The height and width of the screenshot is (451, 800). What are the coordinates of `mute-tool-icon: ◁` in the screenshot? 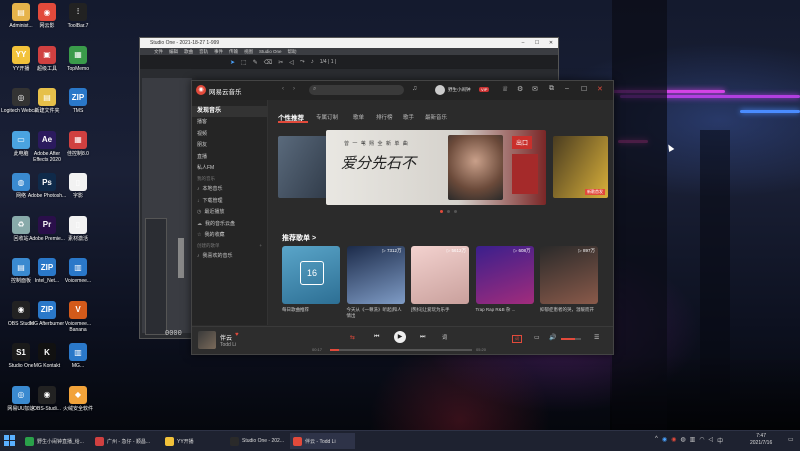 It's located at (291, 62).